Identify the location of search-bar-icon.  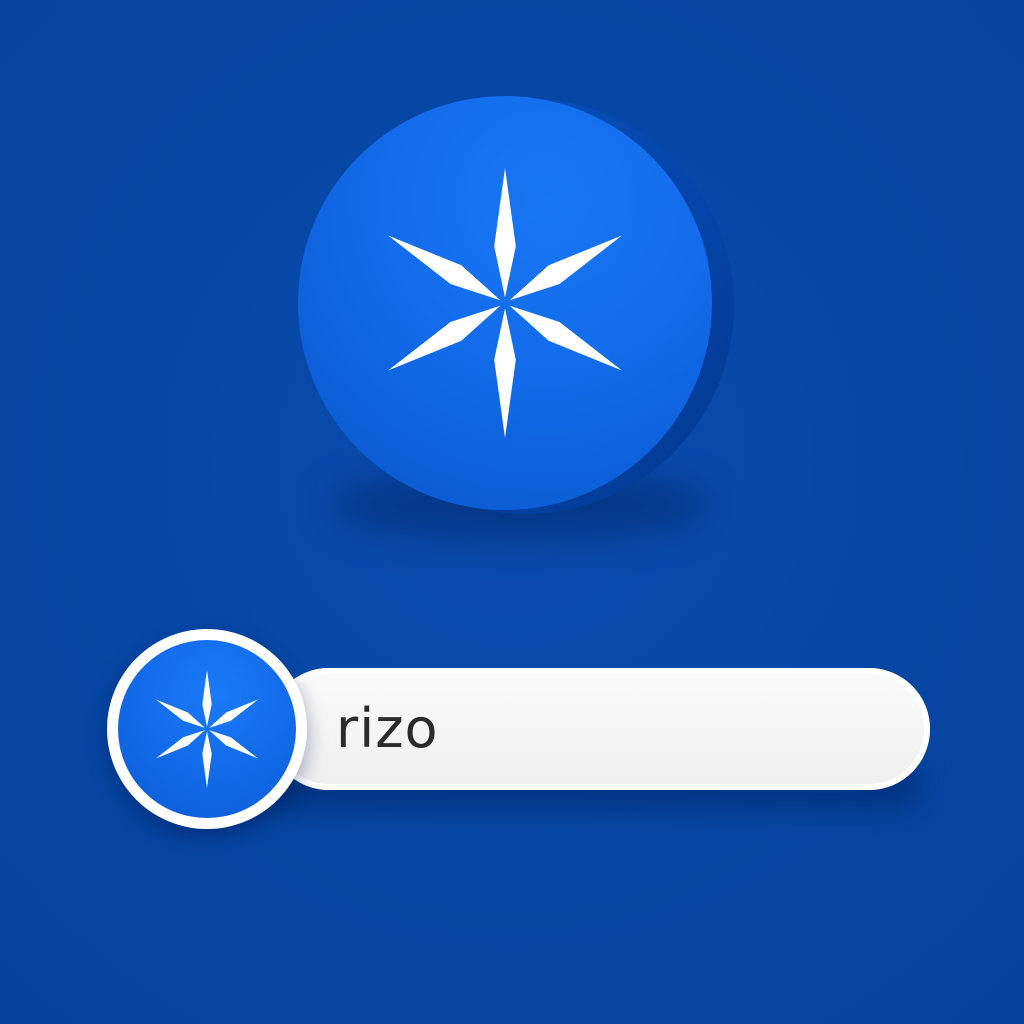
(207, 729).